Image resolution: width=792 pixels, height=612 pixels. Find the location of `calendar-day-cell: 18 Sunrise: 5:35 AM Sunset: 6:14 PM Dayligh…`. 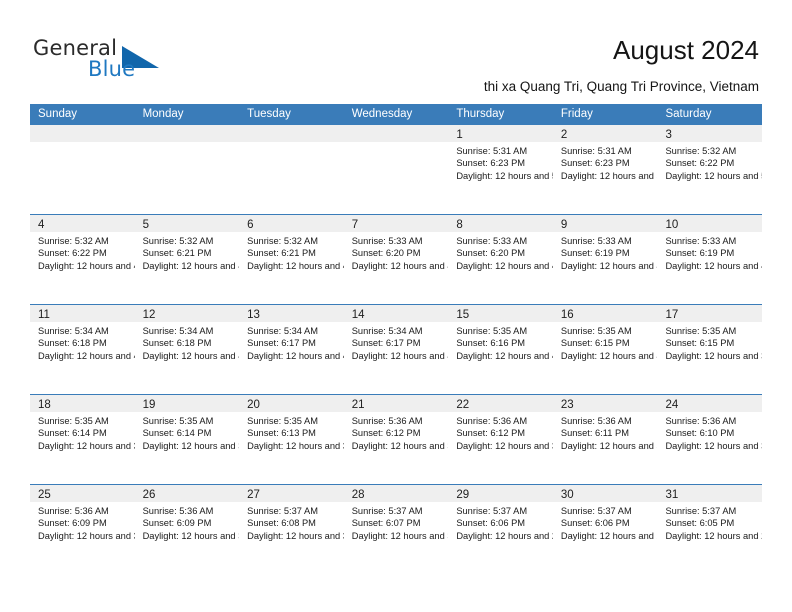

calendar-day-cell: 18 Sunrise: 5:35 AM Sunset: 6:14 PM Dayligh… is located at coordinates (82, 439).